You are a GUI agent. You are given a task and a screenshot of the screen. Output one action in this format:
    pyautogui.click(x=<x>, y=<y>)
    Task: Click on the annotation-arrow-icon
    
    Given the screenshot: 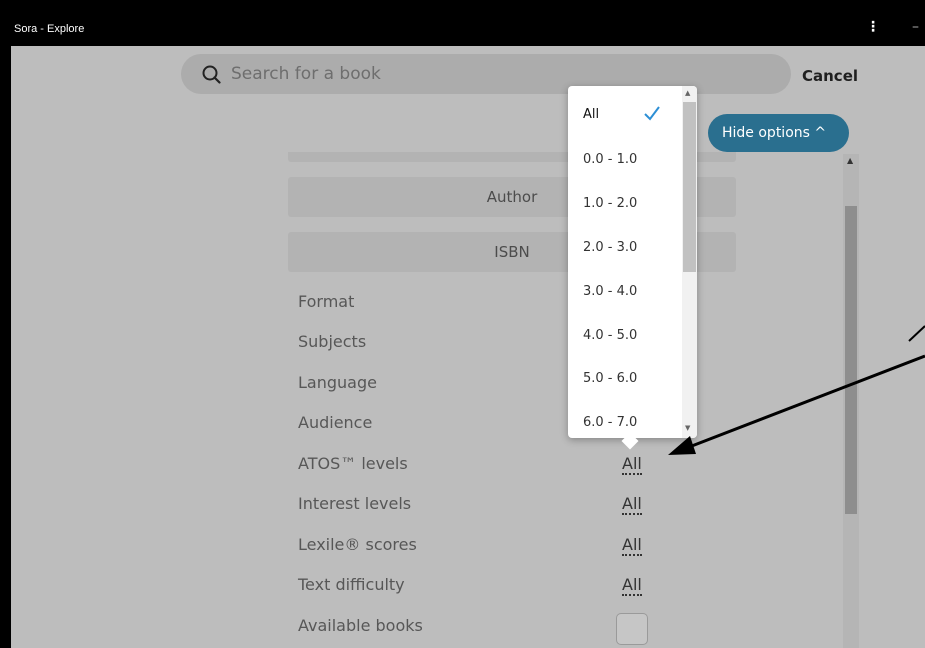 What is the action you would take?
    pyautogui.click(x=796, y=390)
    